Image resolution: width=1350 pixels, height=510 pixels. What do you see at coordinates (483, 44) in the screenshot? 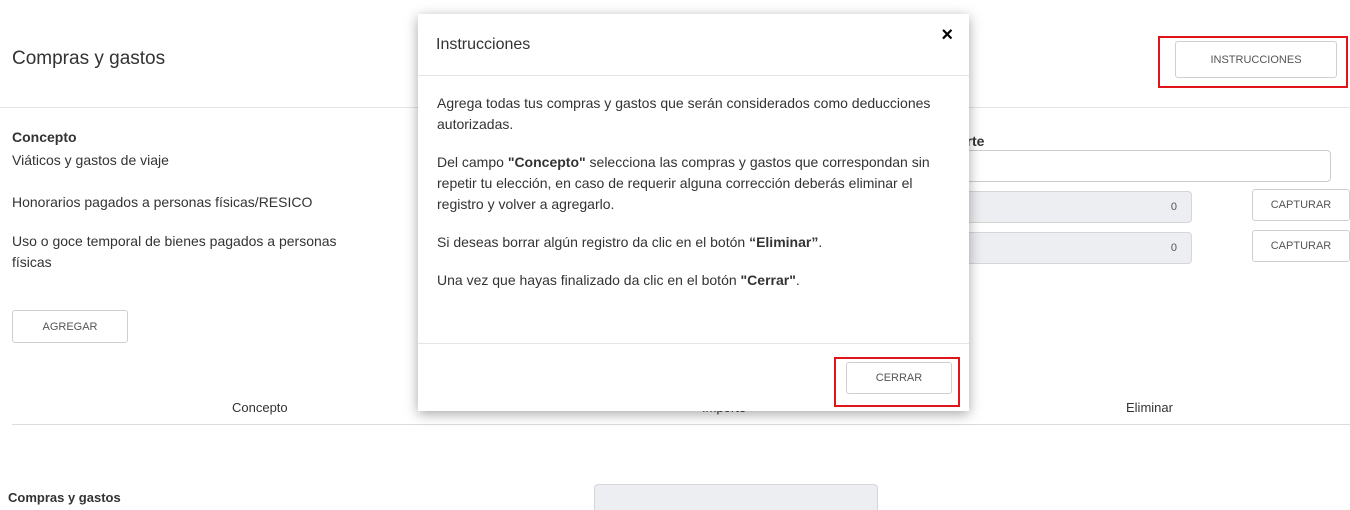
I see `modal-title: Instrucciones` at bounding box center [483, 44].